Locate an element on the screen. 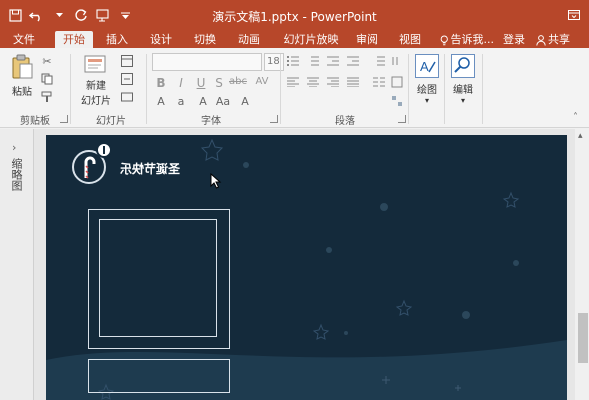 The height and width of the screenshot is (400, 589). cut-icon: ✂ is located at coordinates (47, 61).